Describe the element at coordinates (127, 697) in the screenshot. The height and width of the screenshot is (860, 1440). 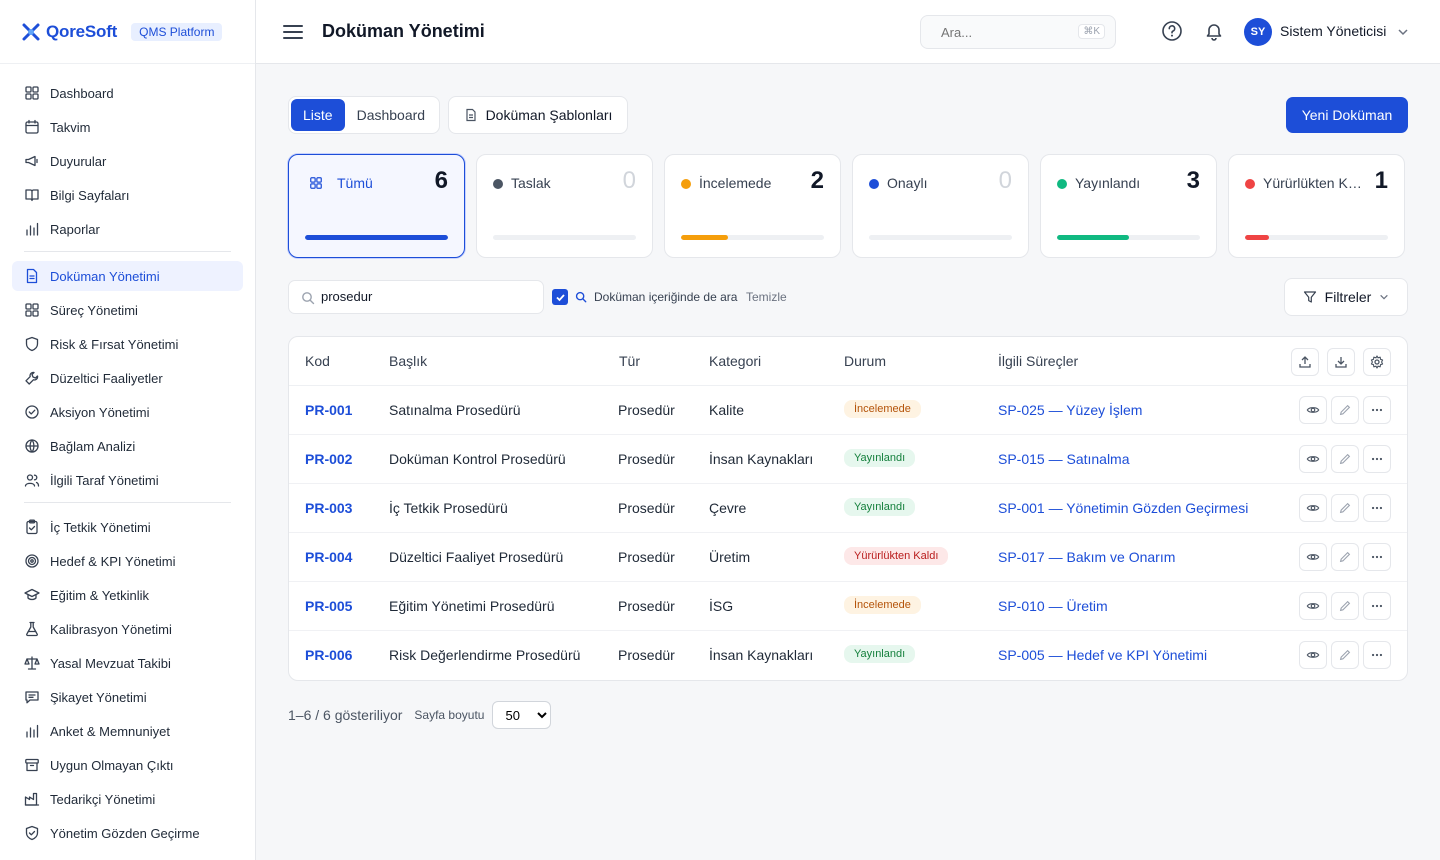
I see `sidebar-item-şikayet-yönetimi: Şikayet Yönetimi` at that location.